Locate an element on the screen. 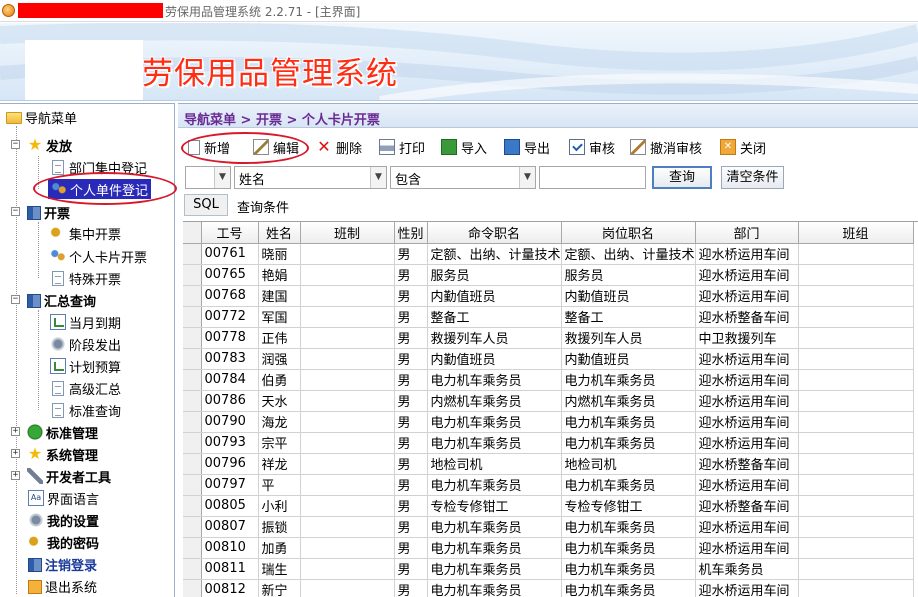 The width and height of the screenshot is (918, 597). table-cell: 00797 is located at coordinates (230, 485).